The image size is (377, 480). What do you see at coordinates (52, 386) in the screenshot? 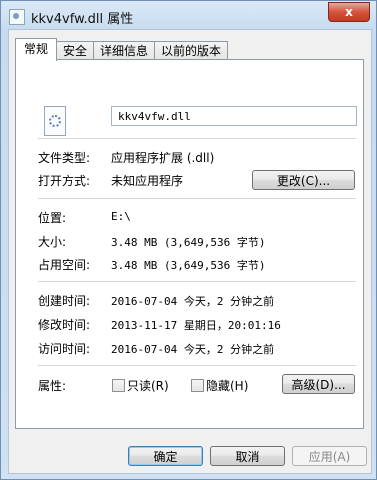
I see `attributes-label: 属性:` at bounding box center [52, 386].